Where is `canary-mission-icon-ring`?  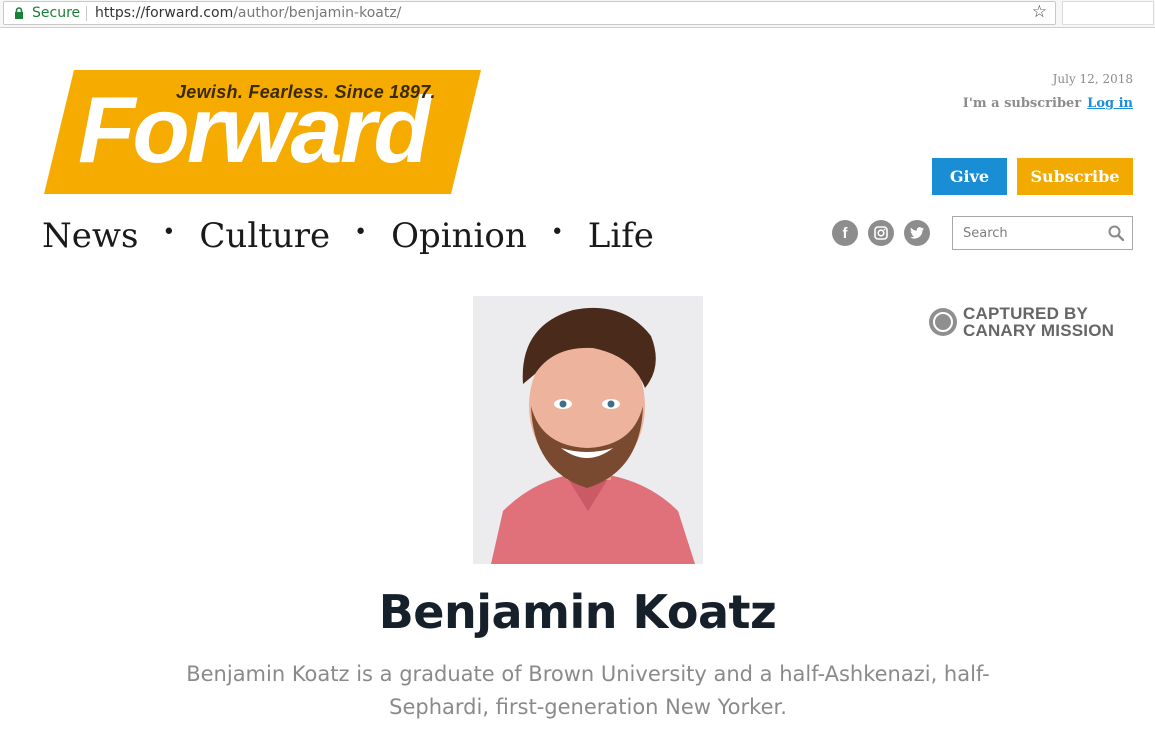
canary-mission-icon-ring is located at coordinates (943, 322).